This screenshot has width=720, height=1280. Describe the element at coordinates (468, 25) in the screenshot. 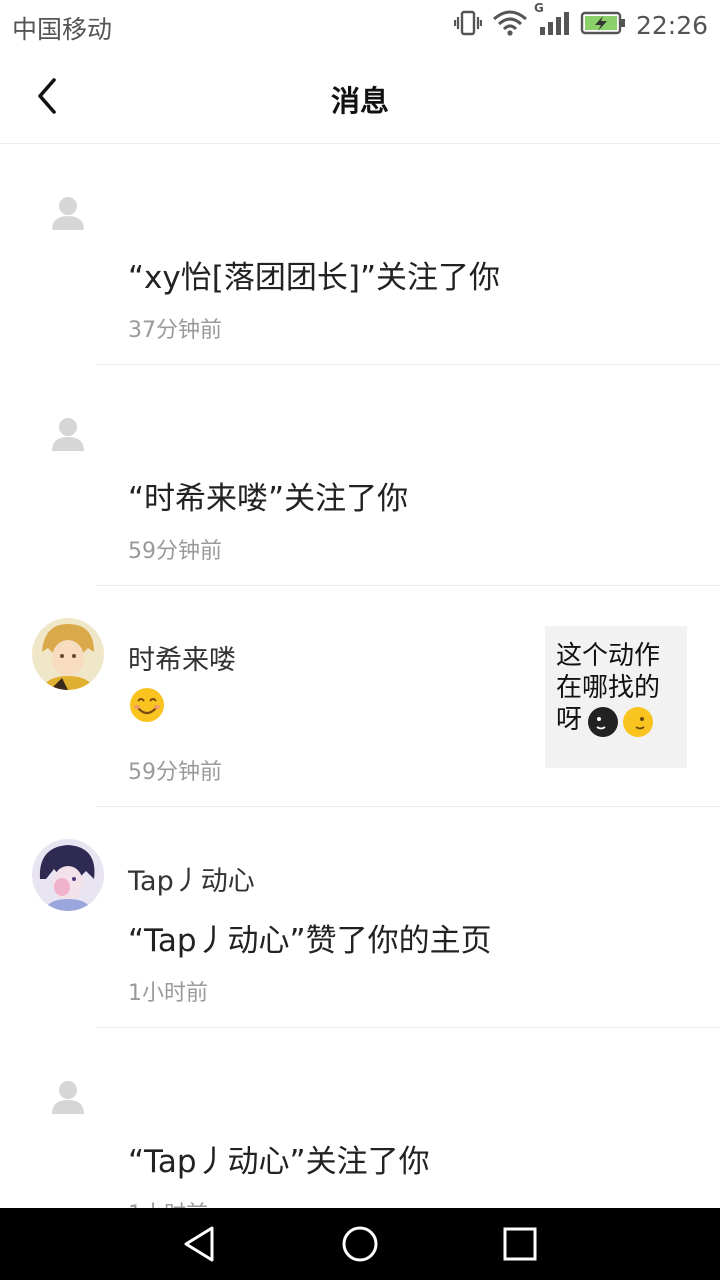

I see `vibrate-icon` at that location.